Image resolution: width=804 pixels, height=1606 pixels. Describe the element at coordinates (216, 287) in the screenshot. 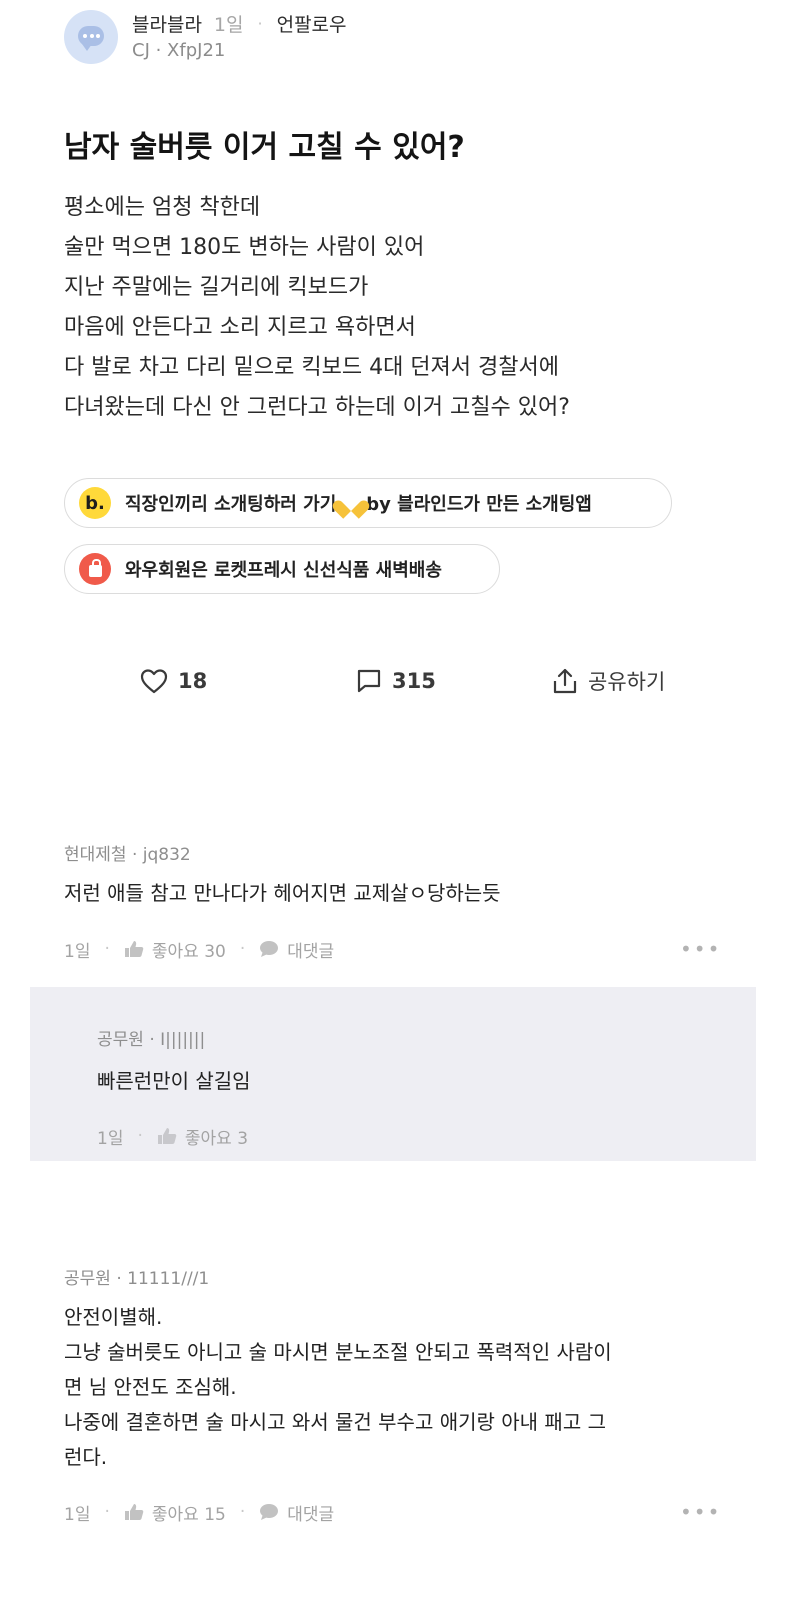

I see `post-body-line: 지난 주말에는 길거리에 킥보드가` at that location.